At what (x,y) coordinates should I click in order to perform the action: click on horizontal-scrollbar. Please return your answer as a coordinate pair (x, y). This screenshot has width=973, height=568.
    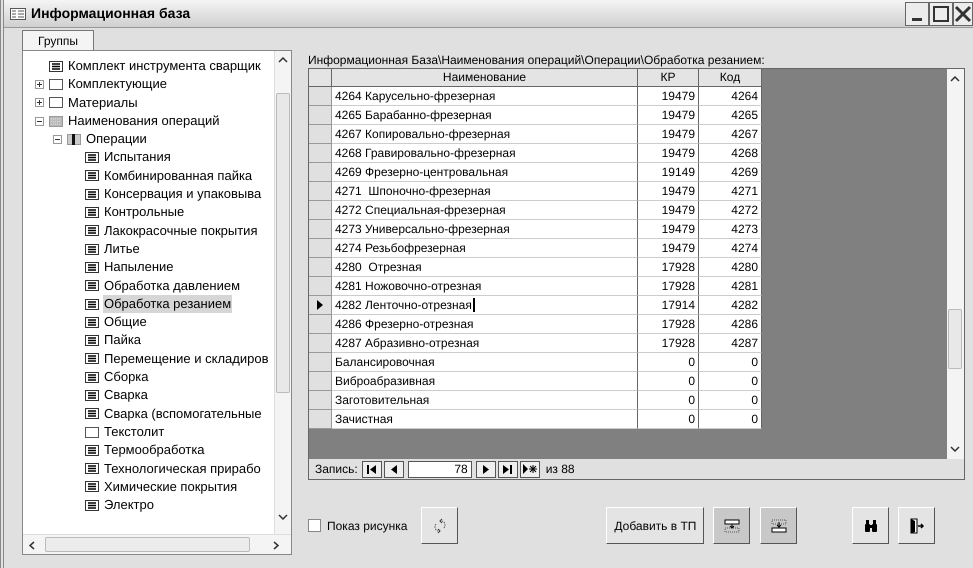
    Looking at the image, I should click on (157, 544).